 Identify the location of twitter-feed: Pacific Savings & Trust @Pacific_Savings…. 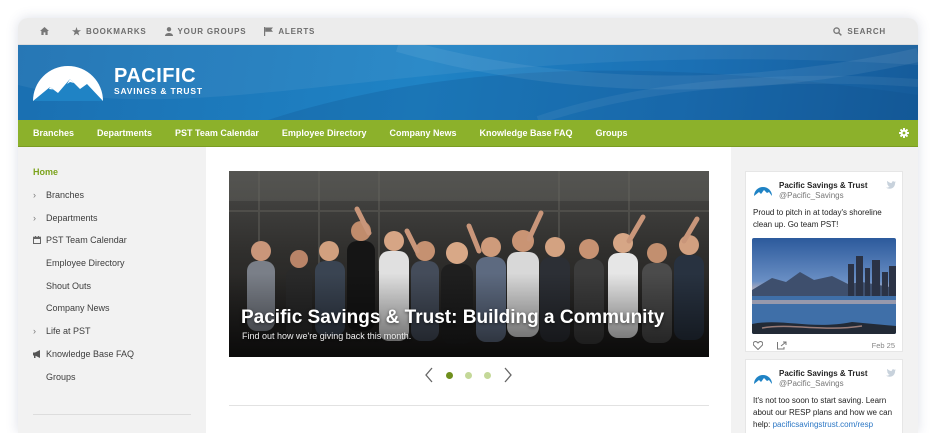
(824, 290).